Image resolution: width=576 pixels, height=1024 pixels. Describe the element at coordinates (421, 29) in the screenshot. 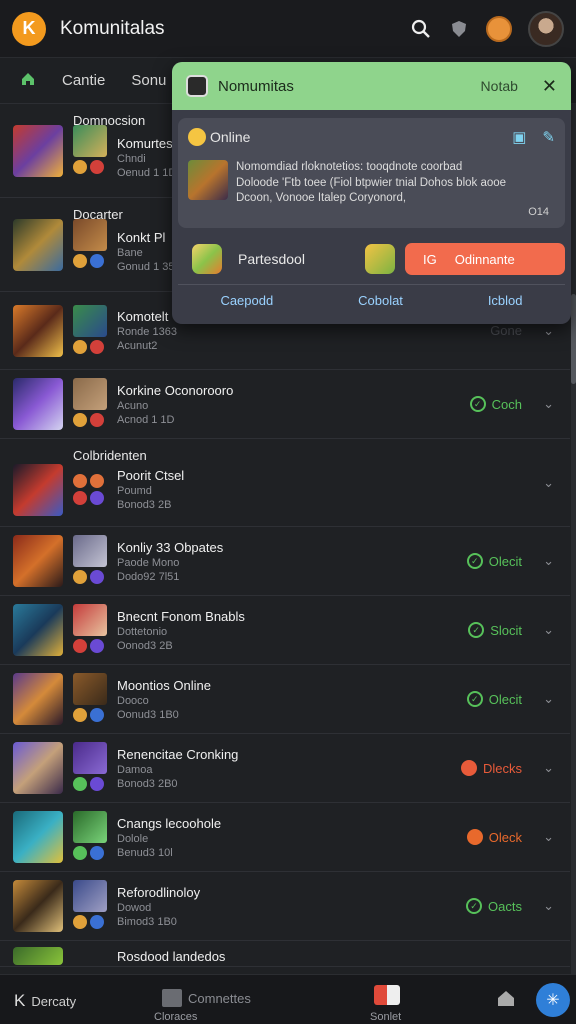

I see `search-icon` at that location.